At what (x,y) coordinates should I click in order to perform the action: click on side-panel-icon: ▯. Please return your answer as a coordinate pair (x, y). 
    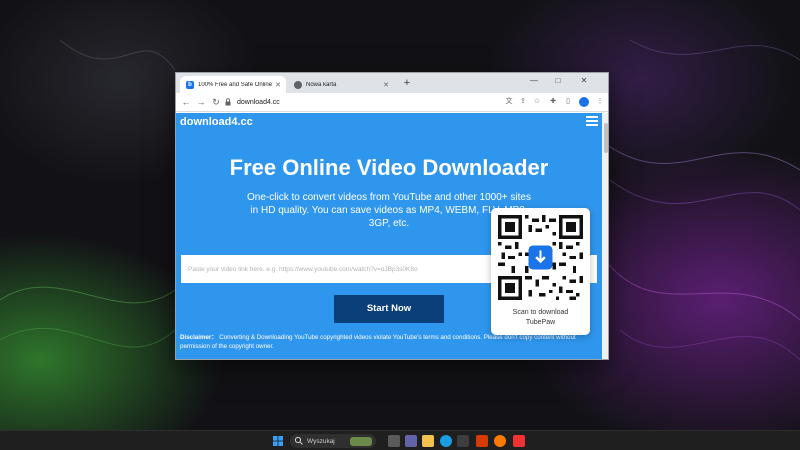
    Looking at the image, I should click on (568, 102).